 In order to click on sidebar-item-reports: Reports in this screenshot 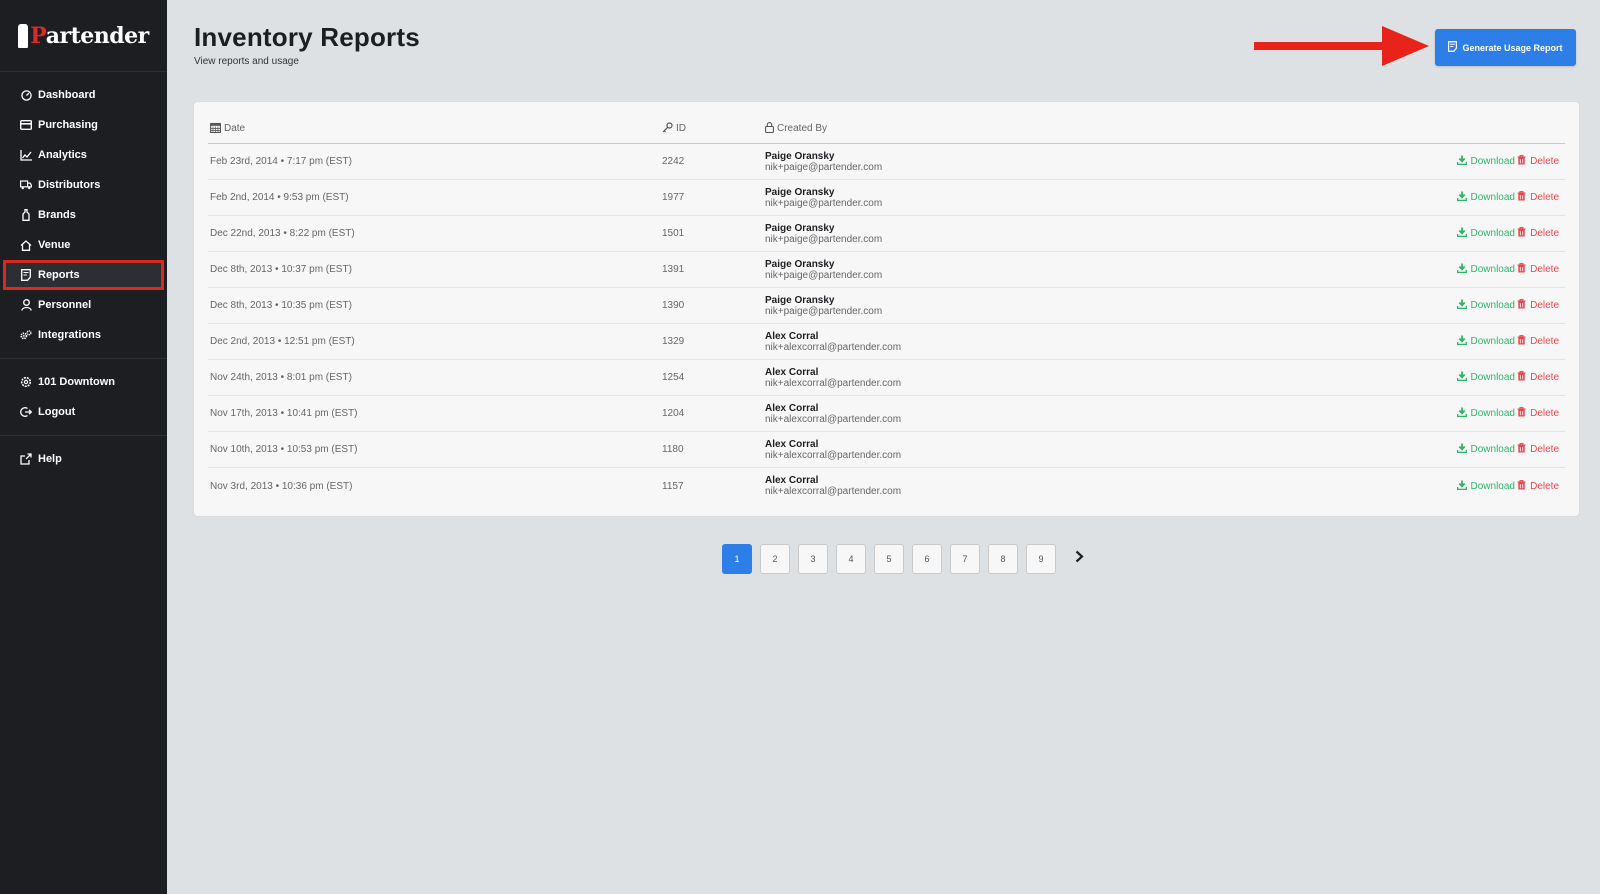, I will do `click(83, 275)`.